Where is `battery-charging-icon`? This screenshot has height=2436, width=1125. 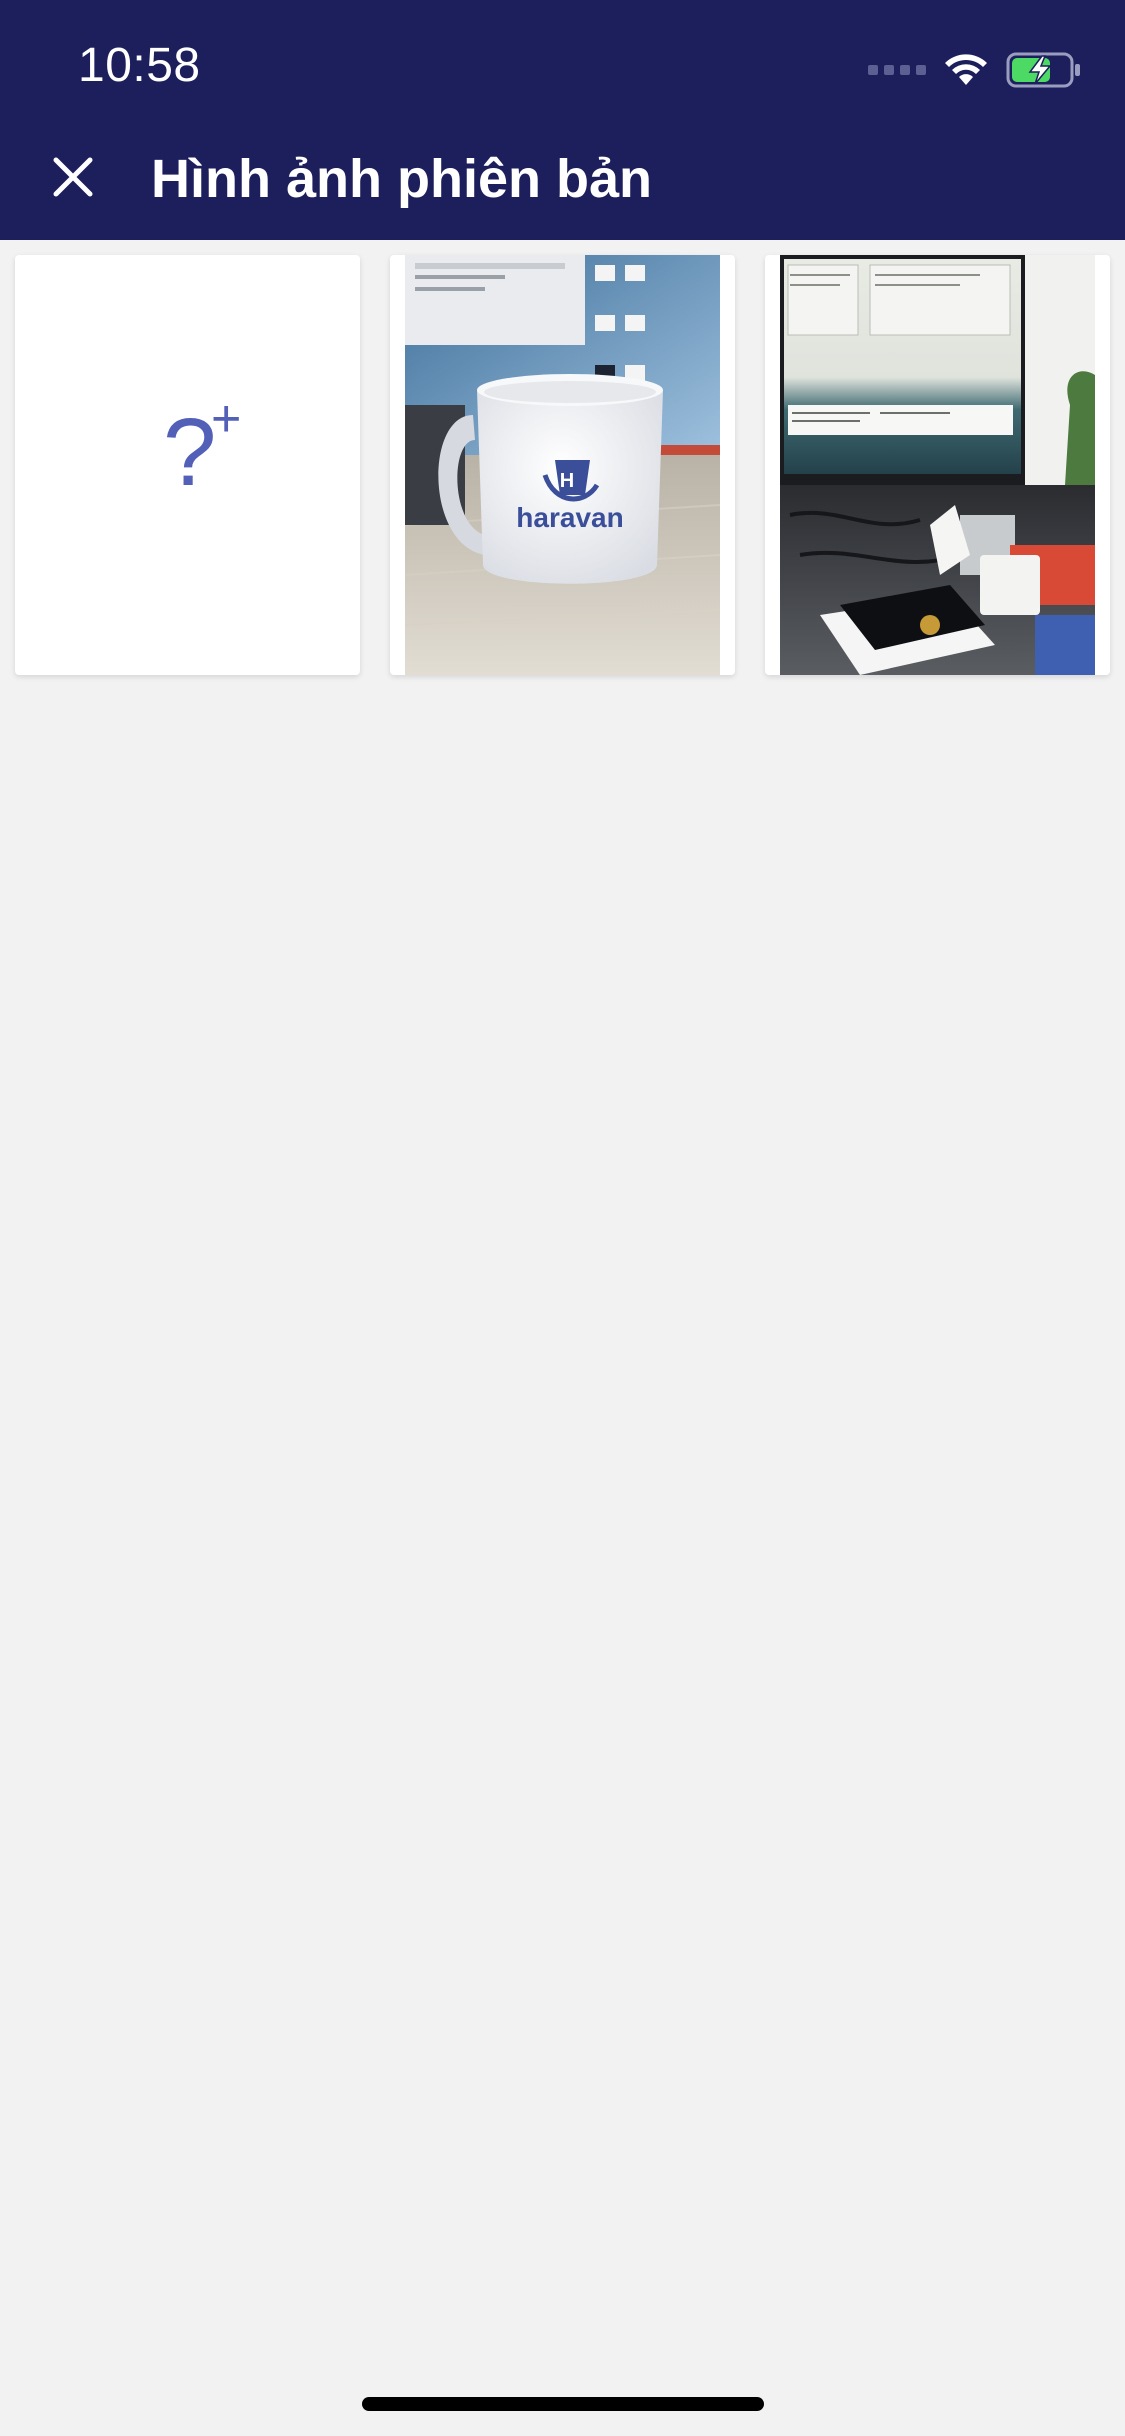 battery-charging-icon is located at coordinates (1044, 70).